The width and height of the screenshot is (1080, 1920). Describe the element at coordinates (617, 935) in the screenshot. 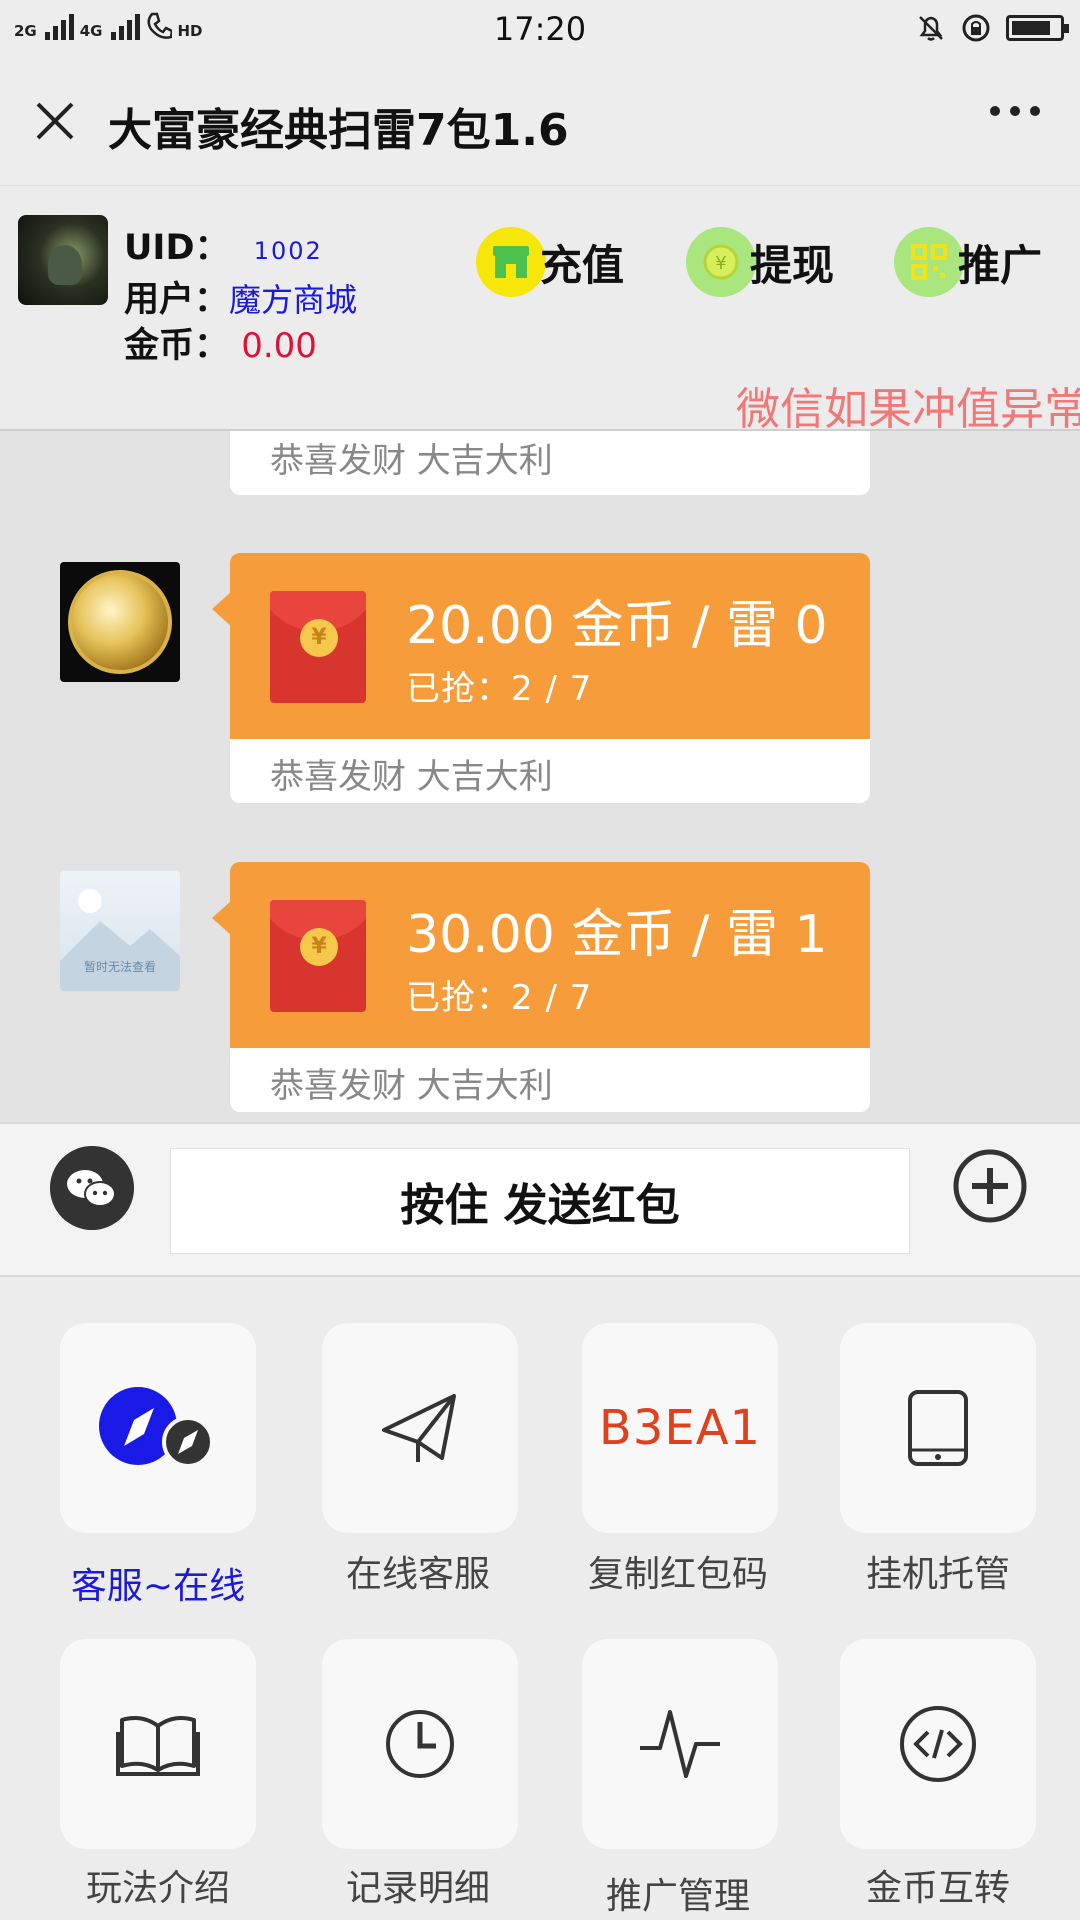

I see `red-packet-amount: 30.00 金币 / 雷 1` at that location.